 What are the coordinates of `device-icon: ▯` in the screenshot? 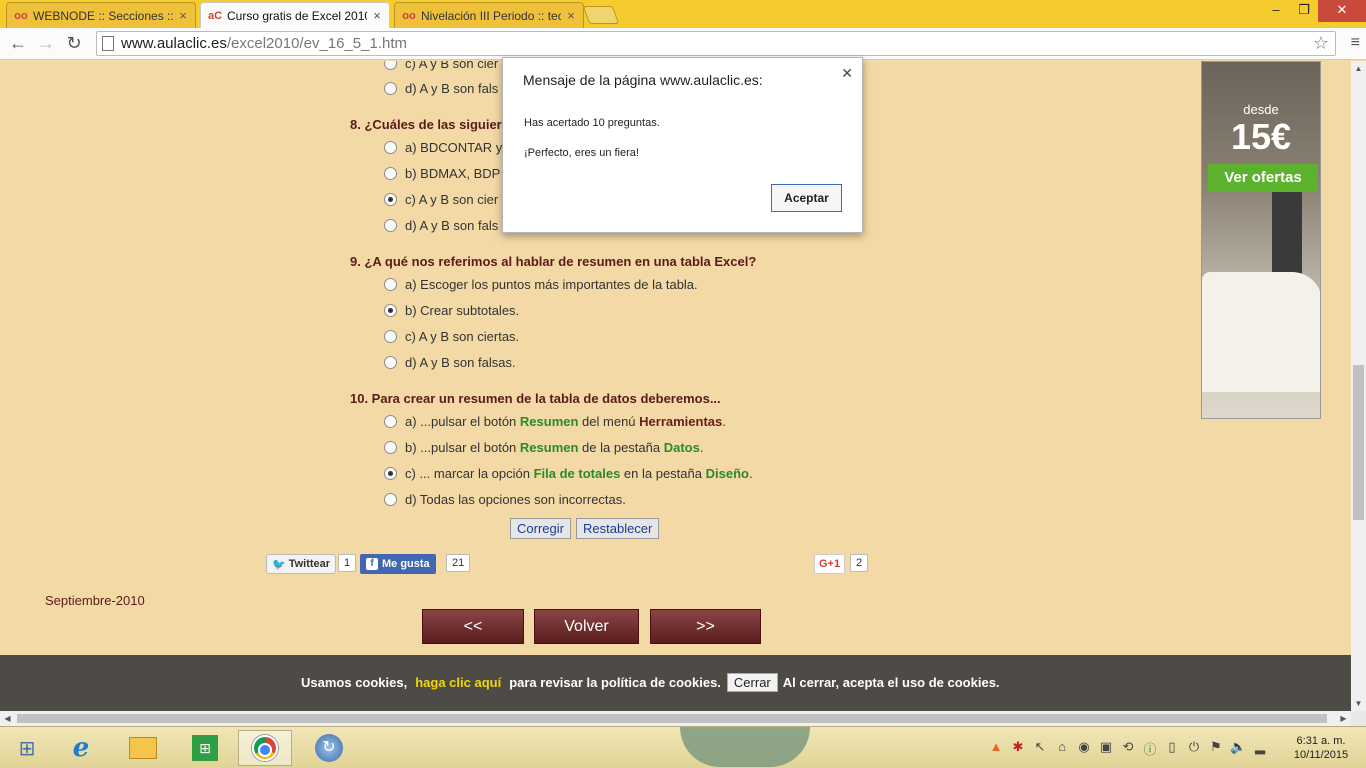 It's located at (1172, 748).